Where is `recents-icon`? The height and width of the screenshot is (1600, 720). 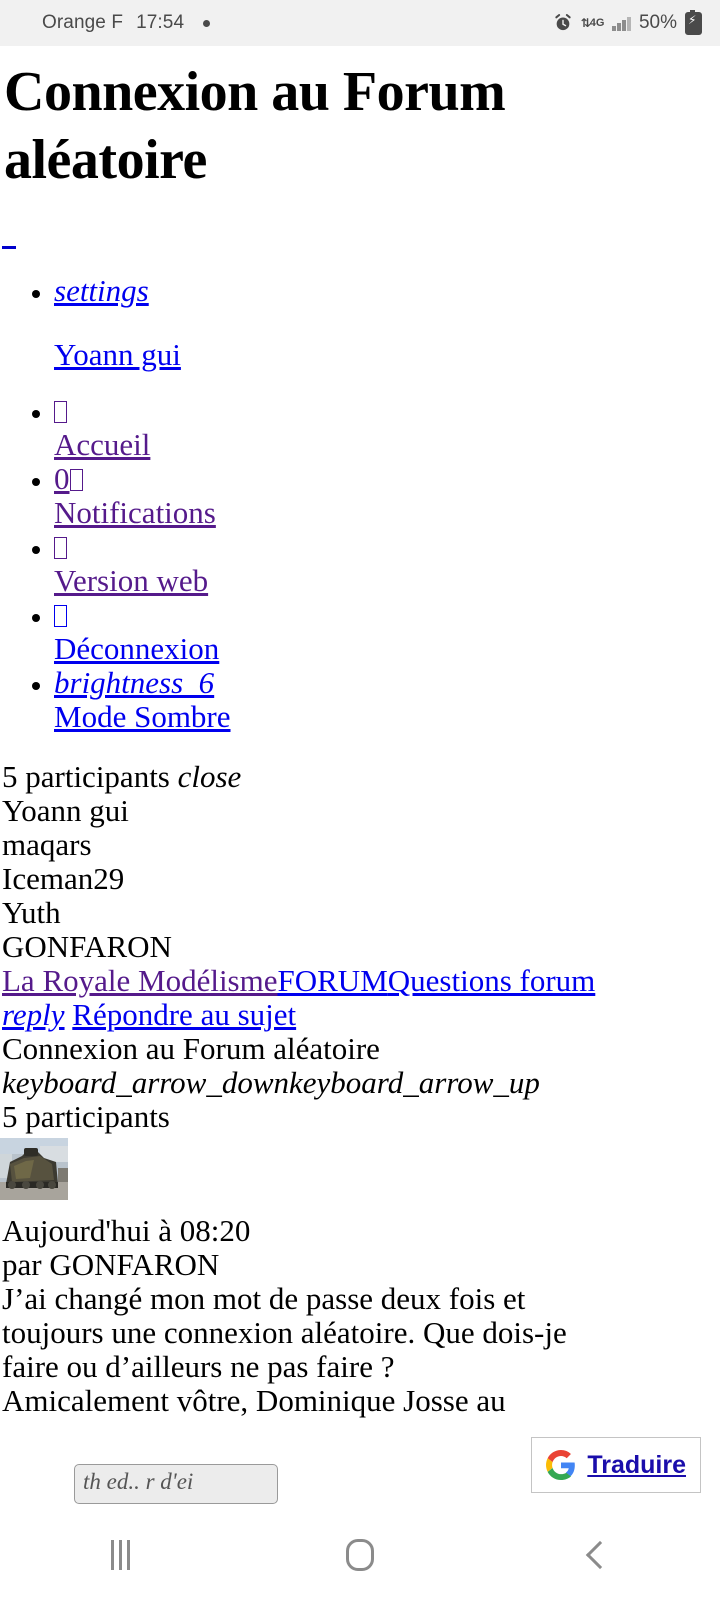 recents-icon is located at coordinates (120, 1555).